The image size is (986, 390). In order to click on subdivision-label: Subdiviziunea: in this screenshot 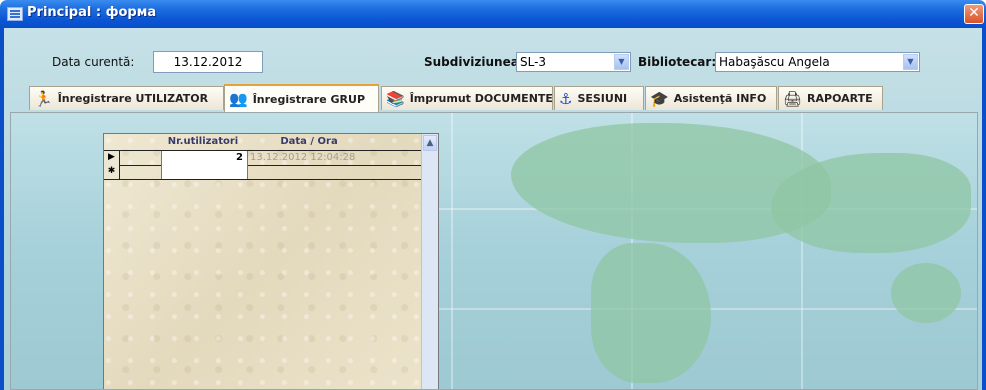, I will do `click(474, 62)`.